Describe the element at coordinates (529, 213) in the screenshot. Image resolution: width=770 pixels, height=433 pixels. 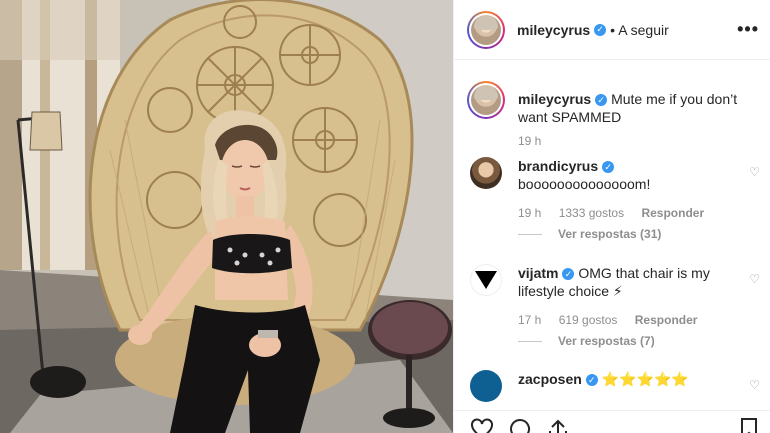
I see `comment-time: 19 h` at that location.